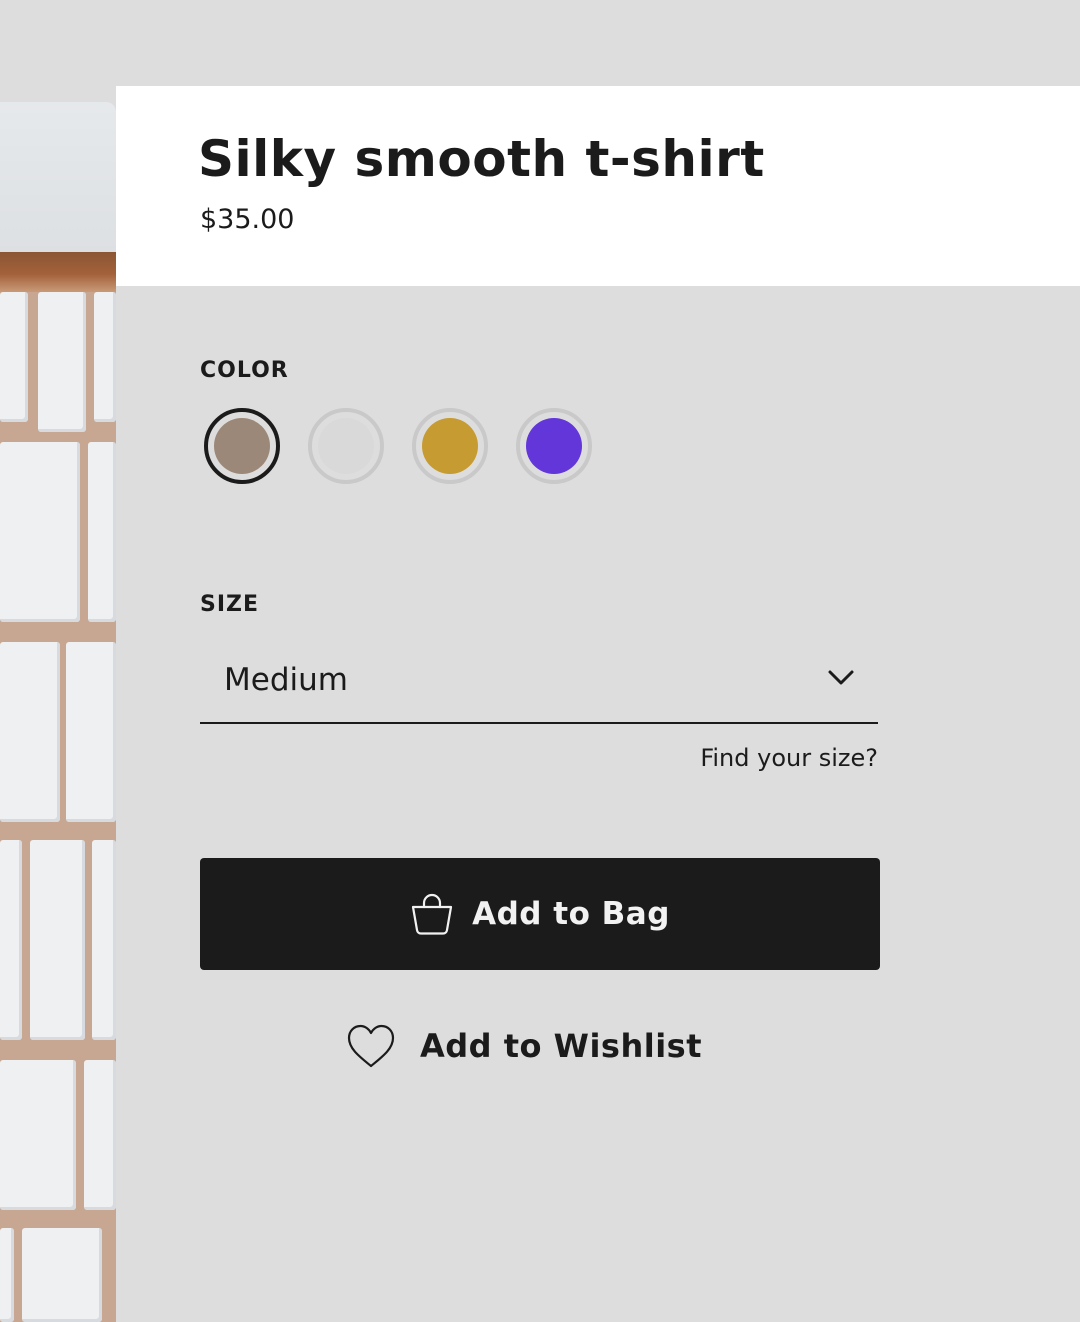  What do you see at coordinates (230, 604) in the screenshot?
I see `size-label: SIZE` at bounding box center [230, 604].